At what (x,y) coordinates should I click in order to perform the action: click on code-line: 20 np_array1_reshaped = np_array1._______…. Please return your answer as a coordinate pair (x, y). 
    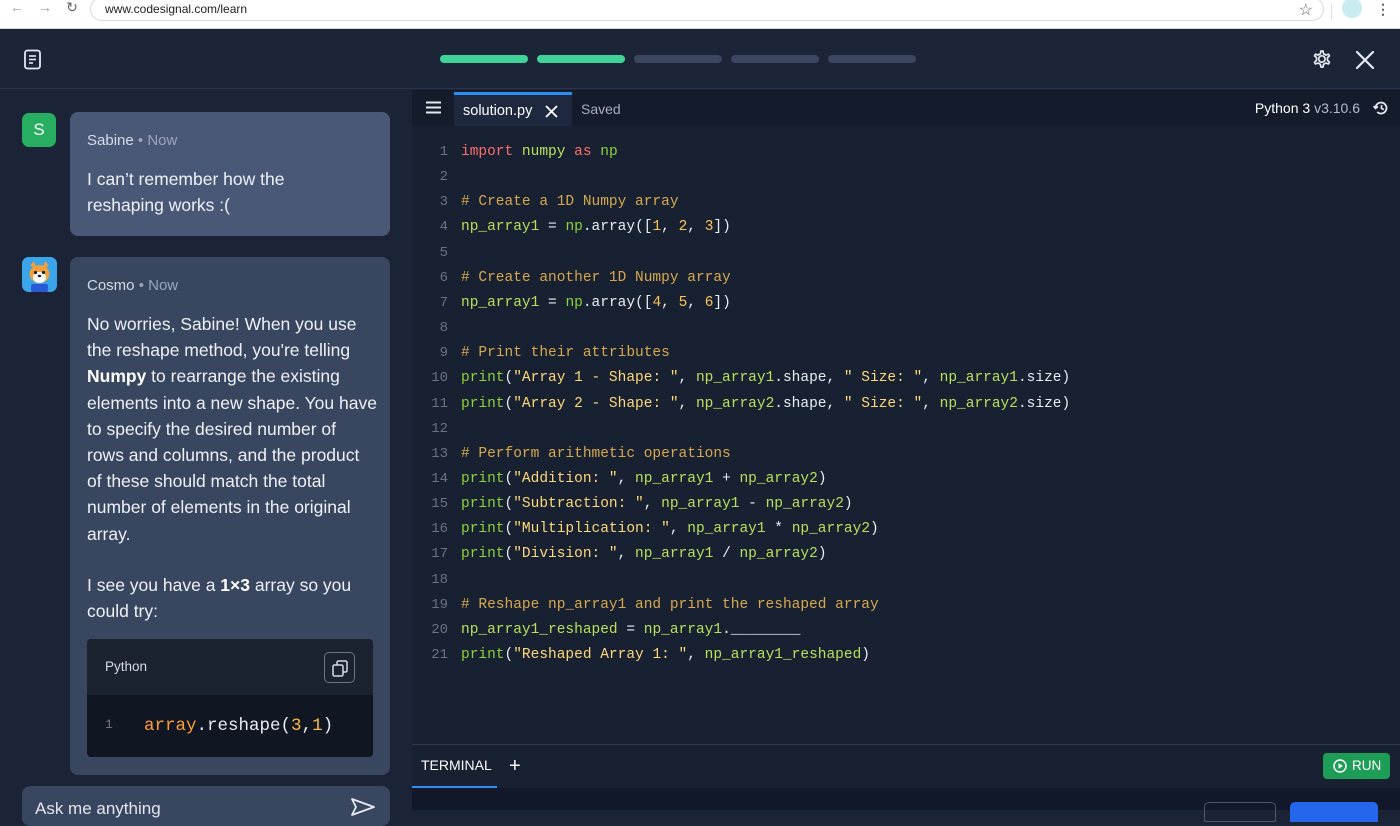
    Looking at the image, I should click on (906, 632).